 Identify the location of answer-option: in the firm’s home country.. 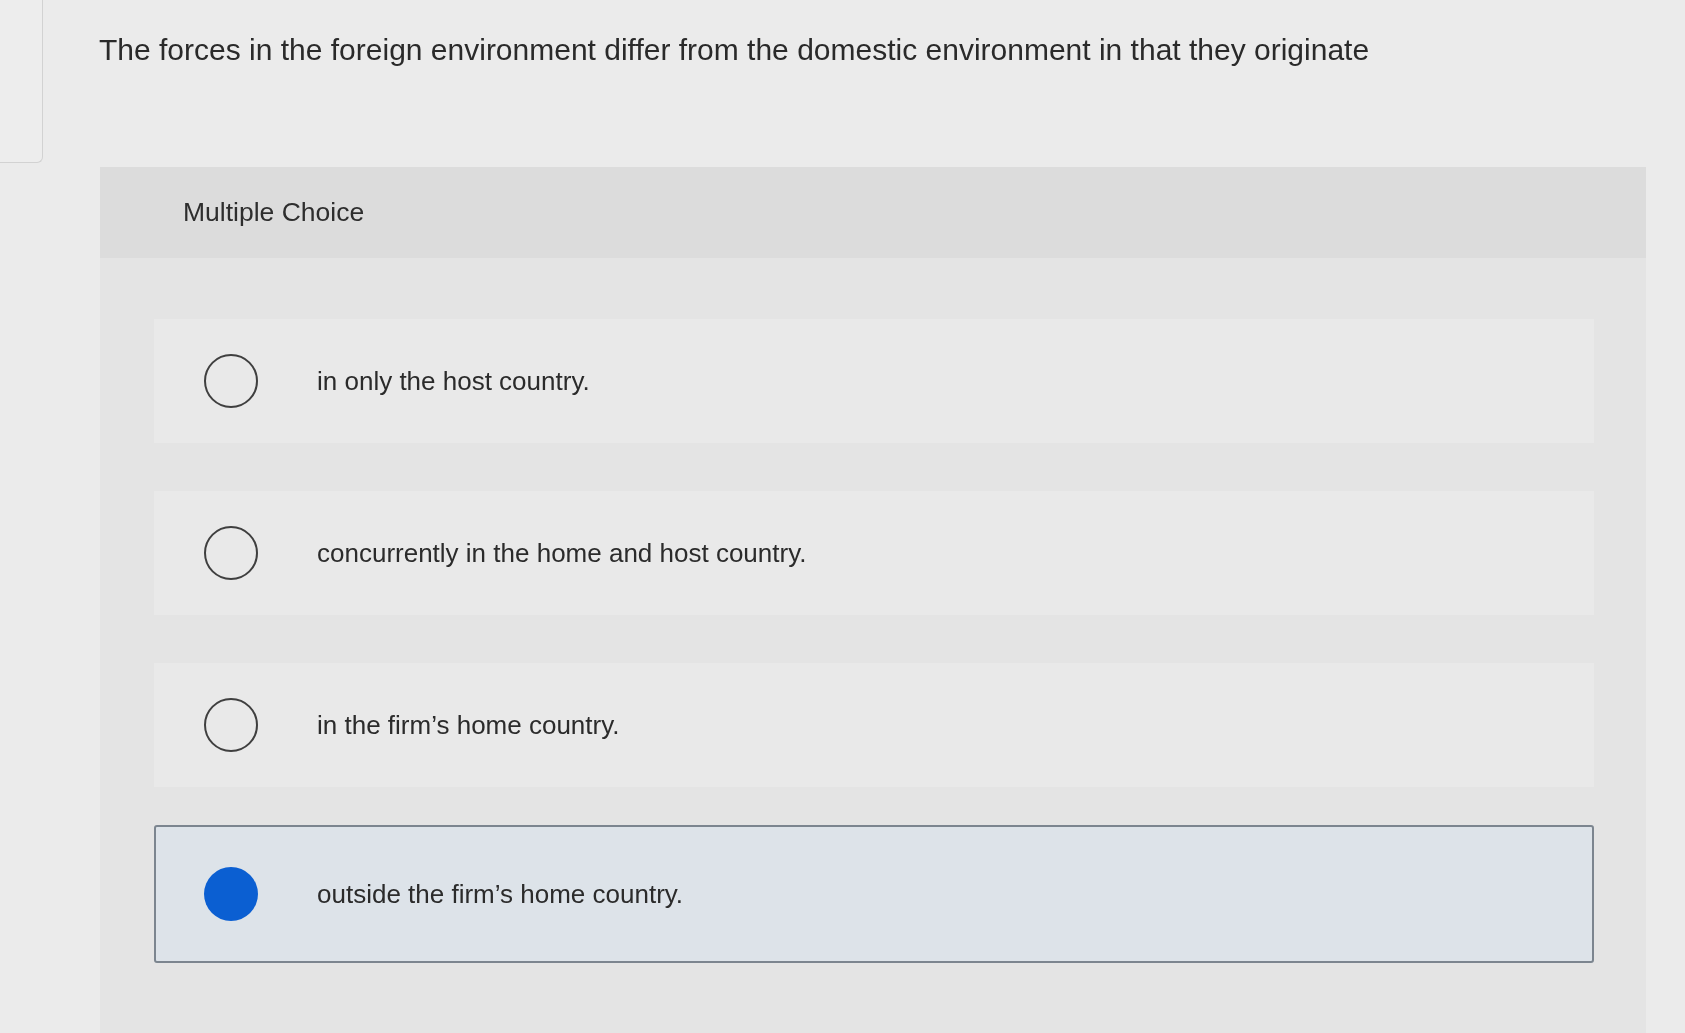
(874, 725).